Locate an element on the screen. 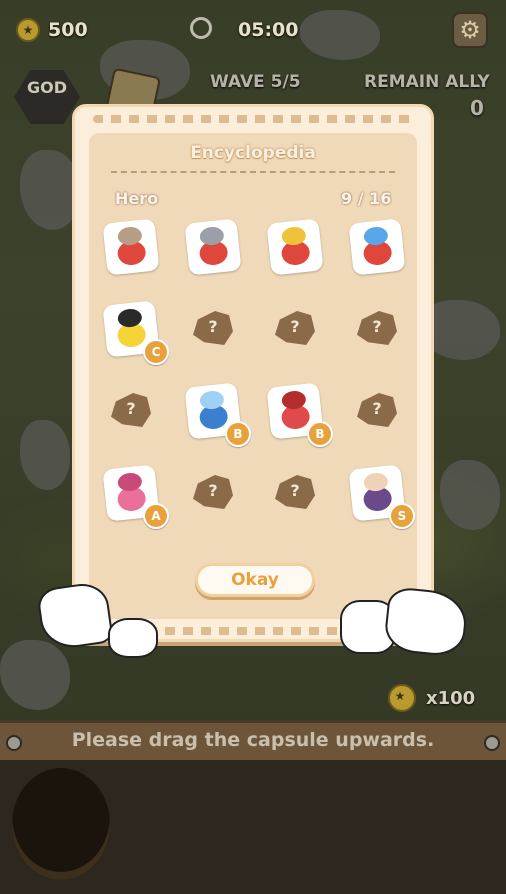 The width and height of the screenshot is (506, 894). hero-rainbow-icon is located at coordinates (377, 247).